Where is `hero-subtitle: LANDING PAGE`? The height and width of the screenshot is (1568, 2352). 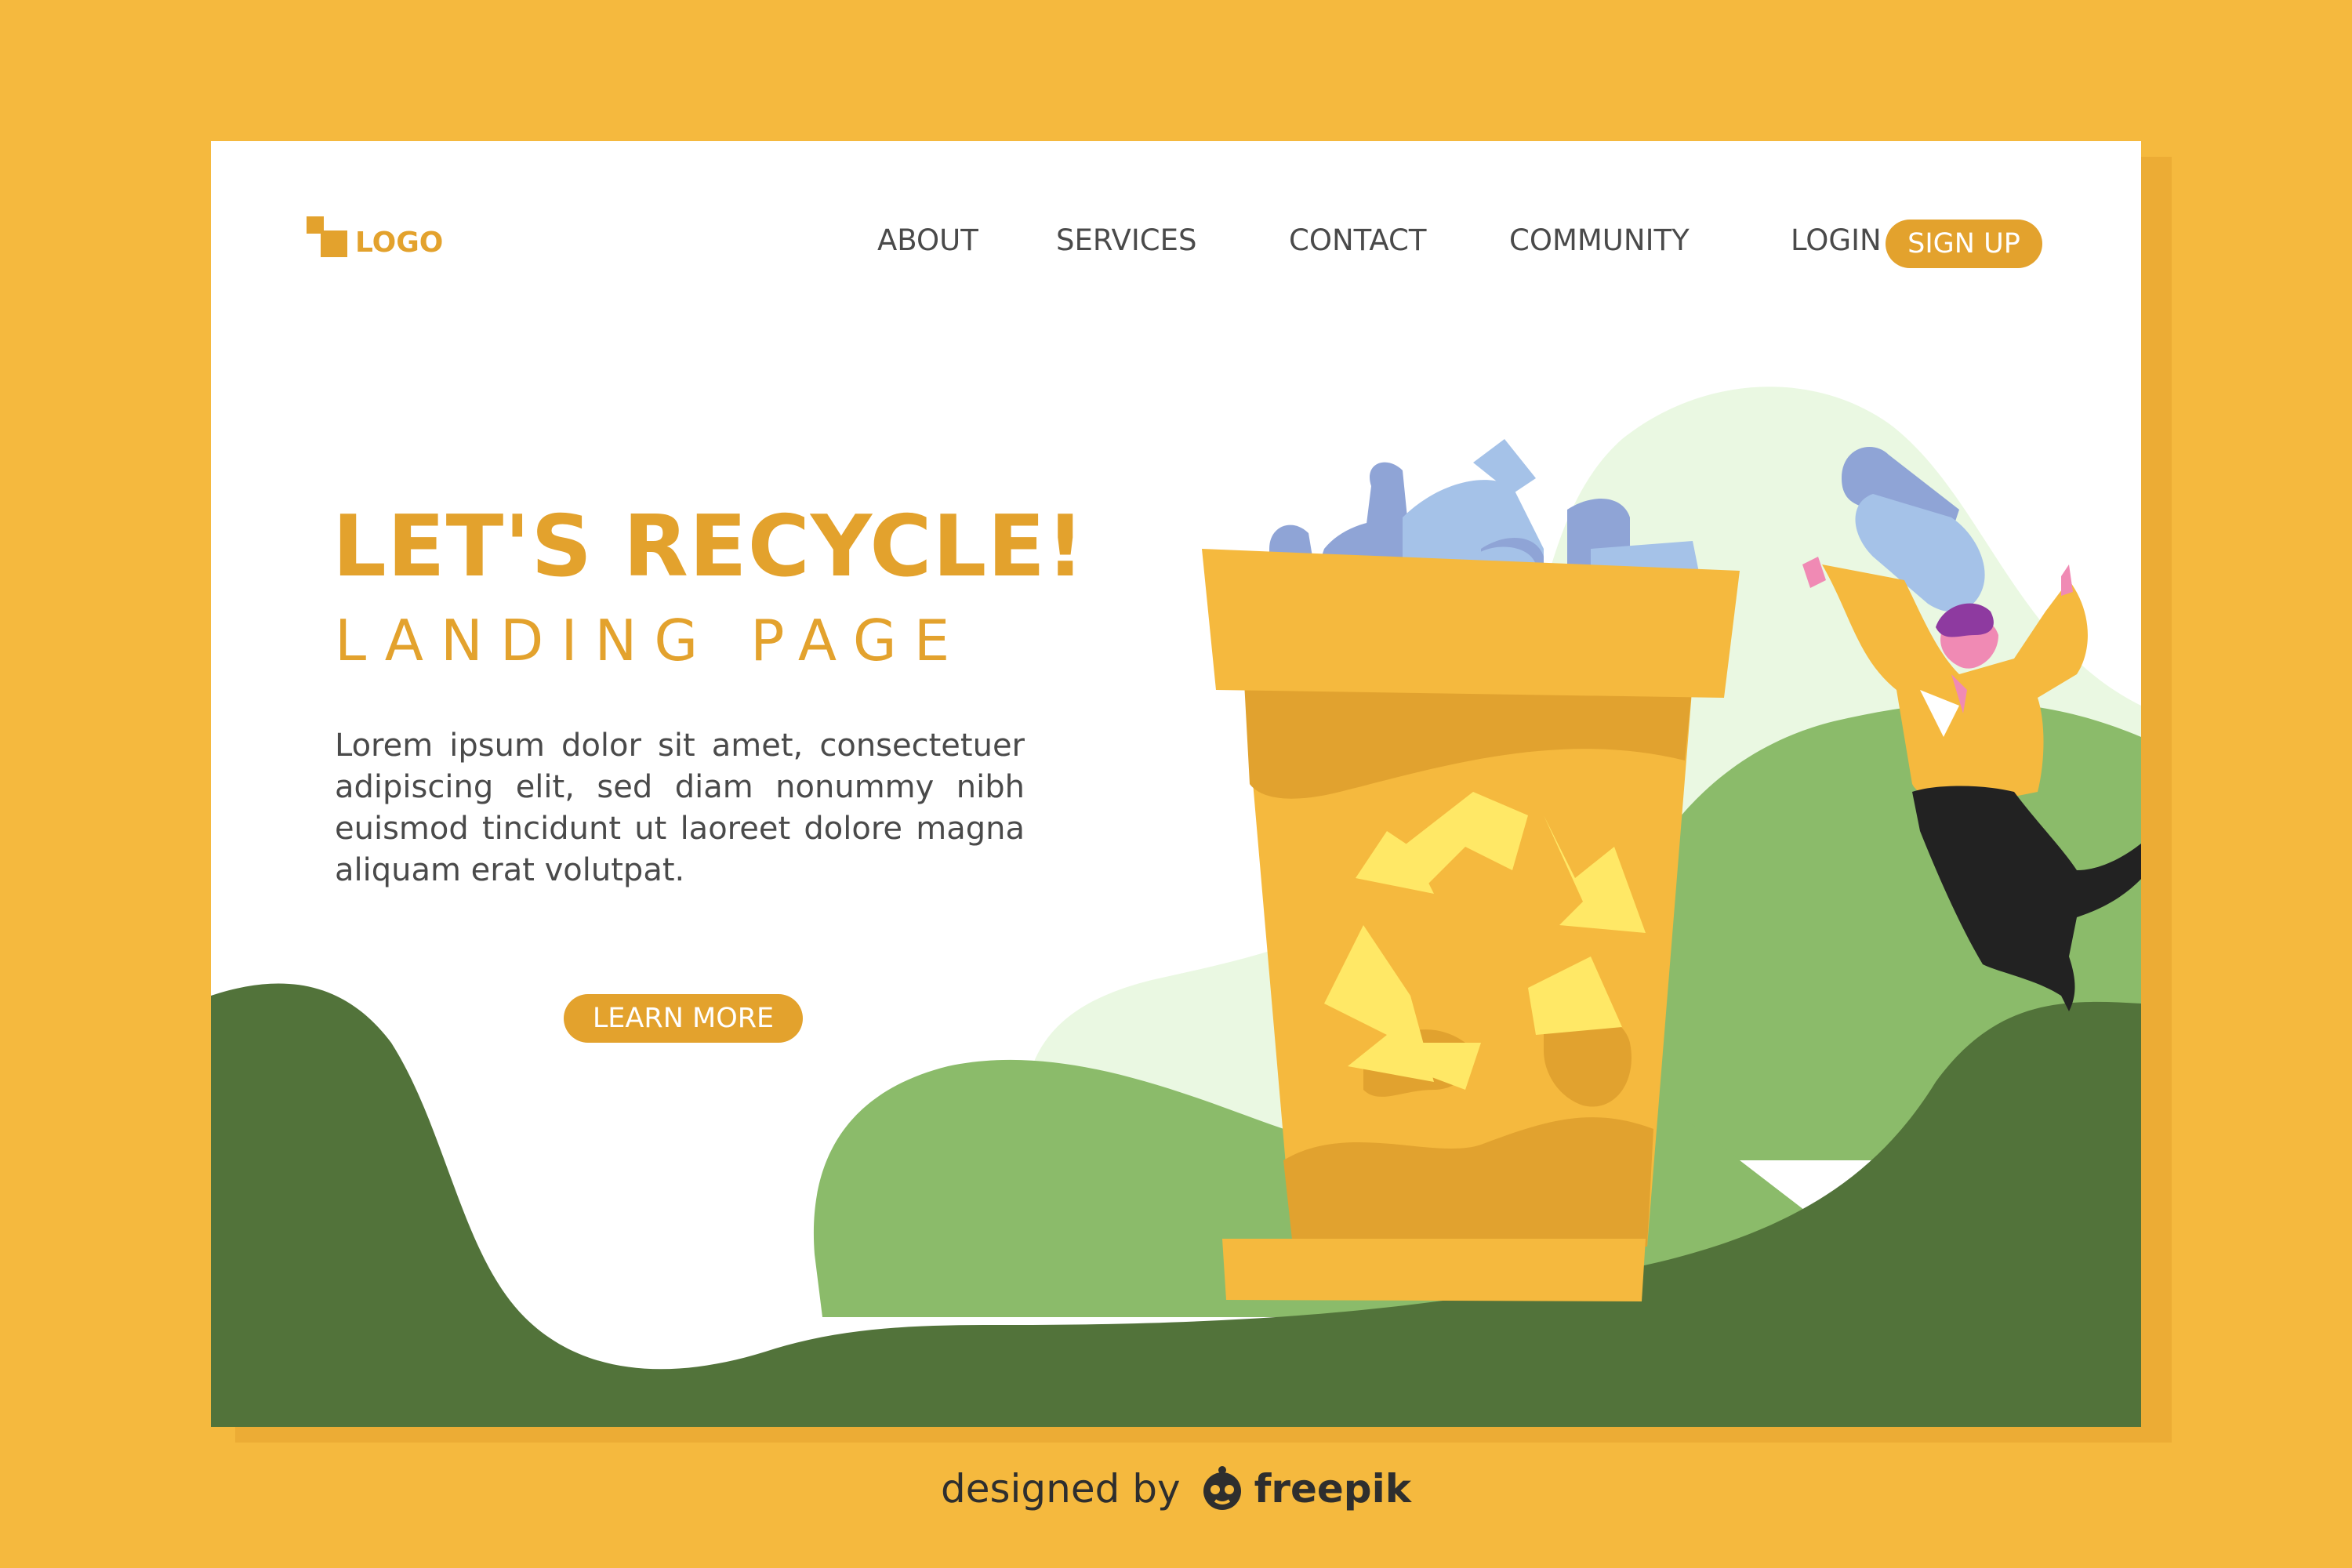 hero-subtitle: LANDING PAGE is located at coordinates (651, 640).